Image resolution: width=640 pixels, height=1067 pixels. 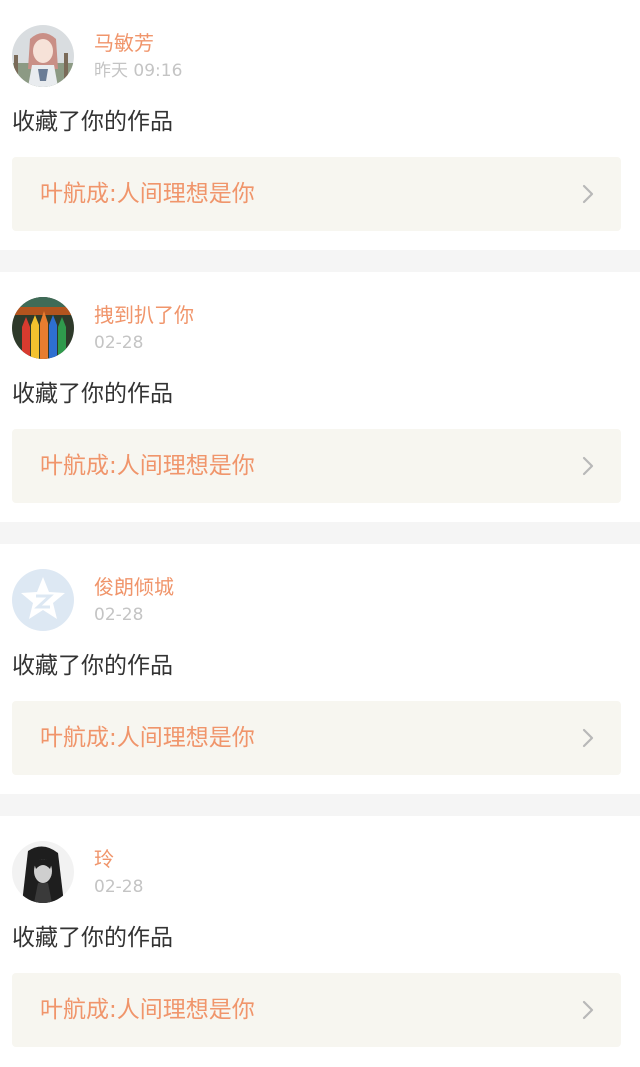 I want to click on qzone-star-avatar-icon, so click(x=43, y=600).